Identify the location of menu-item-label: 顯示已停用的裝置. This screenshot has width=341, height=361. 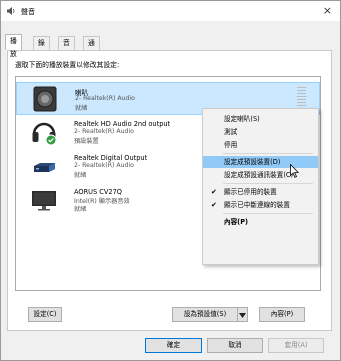
(250, 192).